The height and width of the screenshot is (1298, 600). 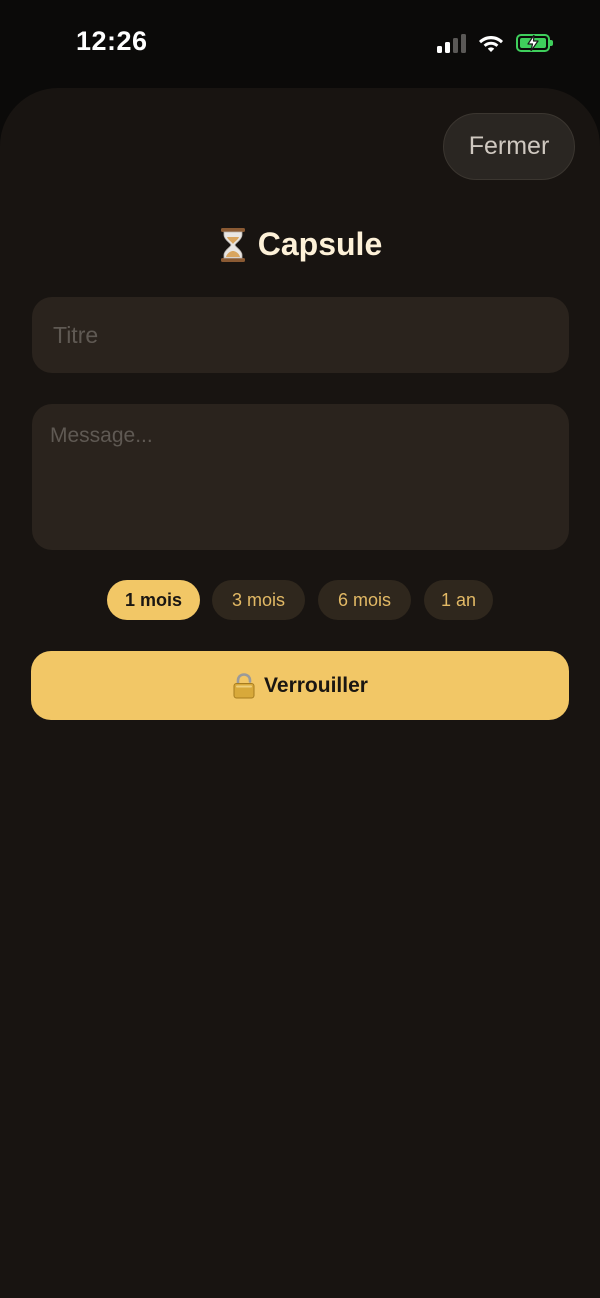 I want to click on status-bar: 12:26, so click(x=300, y=44).